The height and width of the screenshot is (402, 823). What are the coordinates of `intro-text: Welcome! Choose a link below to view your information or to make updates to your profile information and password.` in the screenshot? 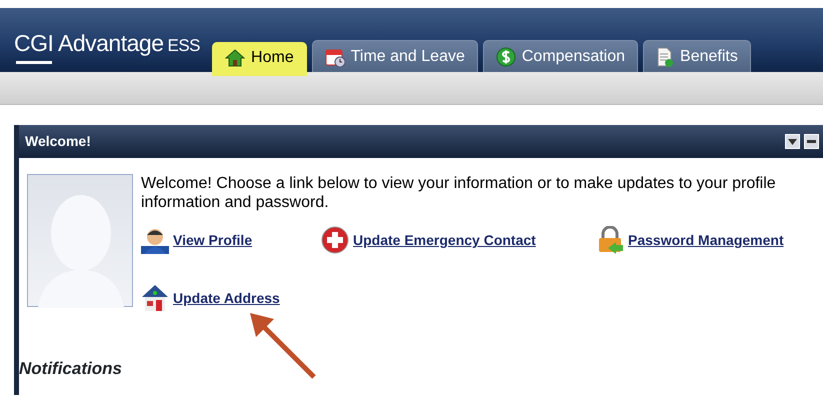 It's located at (459, 193).